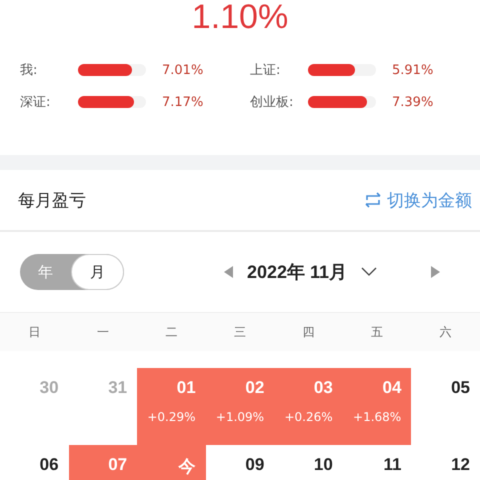  I want to click on chevron-down-icon, so click(369, 272).